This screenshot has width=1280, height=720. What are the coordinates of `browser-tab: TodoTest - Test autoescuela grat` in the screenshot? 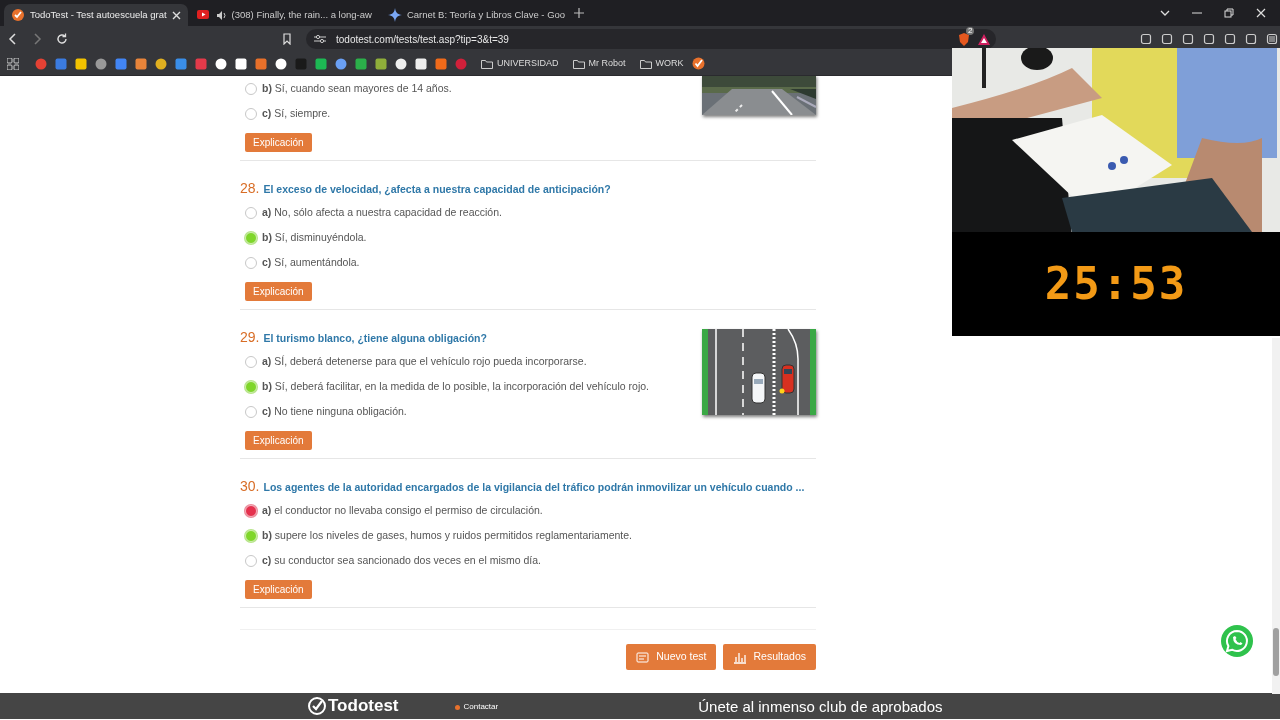 It's located at (96, 15).